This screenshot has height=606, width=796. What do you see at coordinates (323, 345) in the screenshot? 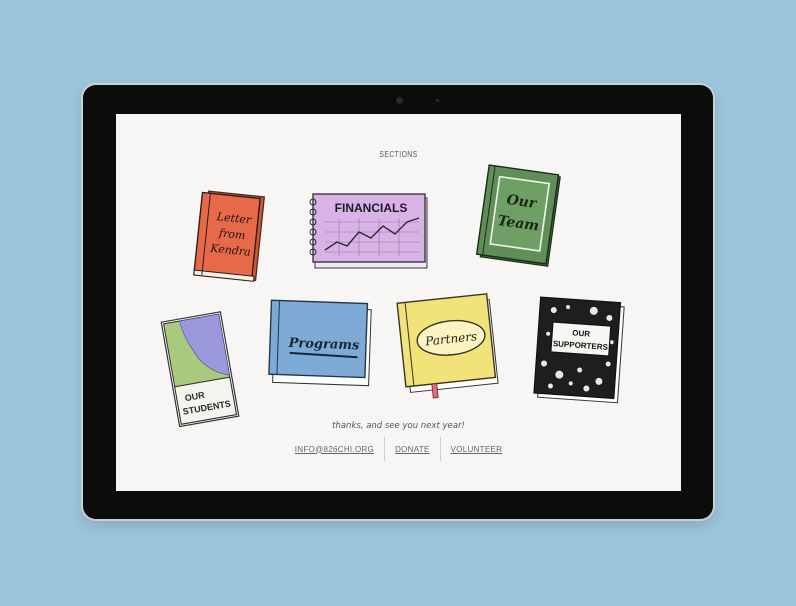
I see `book-line: Programs` at bounding box center [323, 345].